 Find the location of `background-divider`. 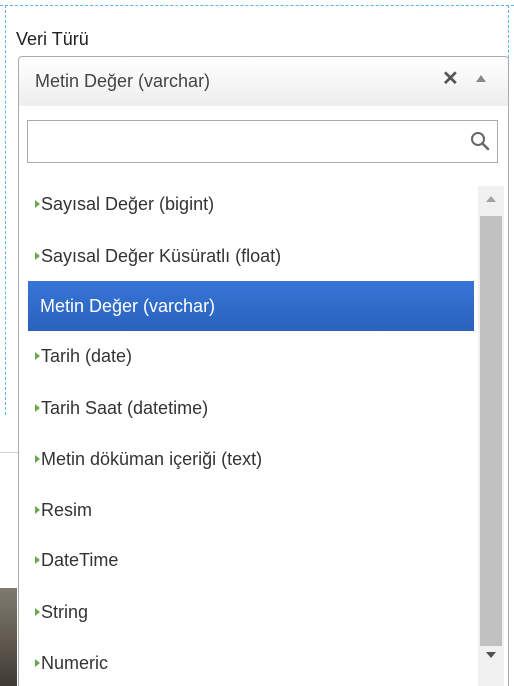

background-divider is located at coordinates (9, 452).